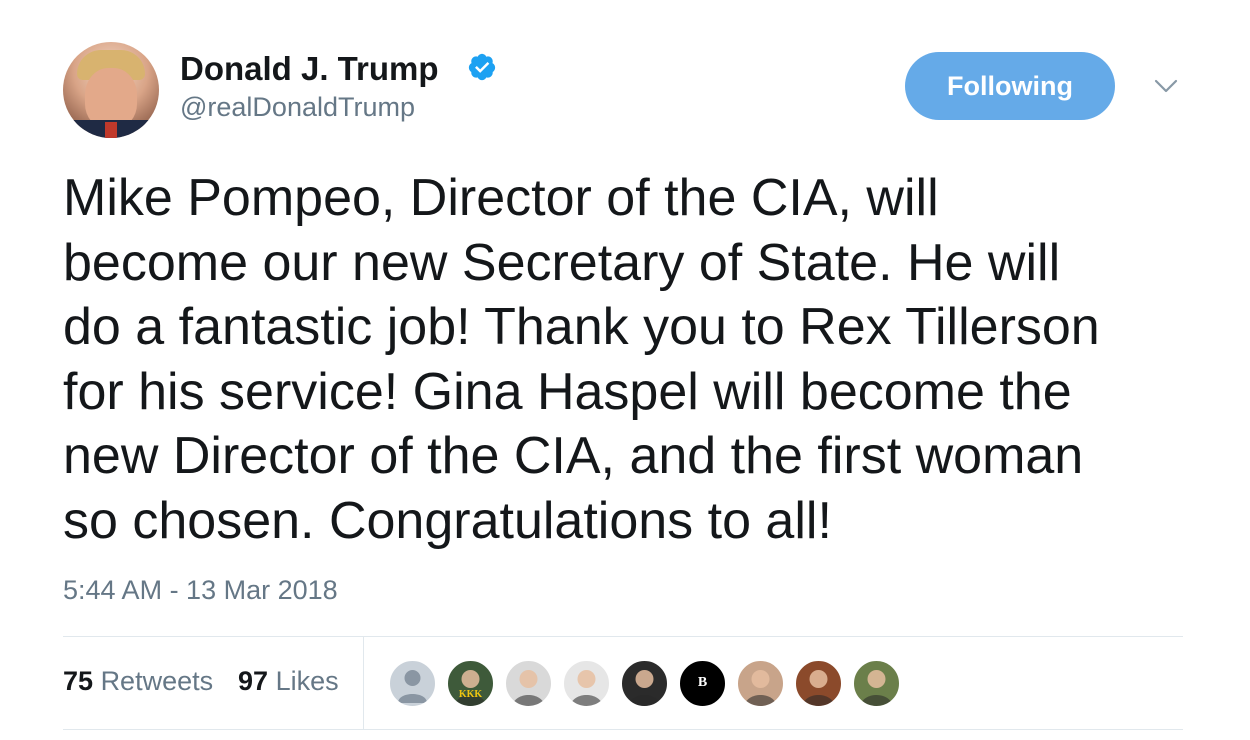 This screenshot has height=740, width=1250. I want to click on tweet-text-line: so chosen. Congratulations to all!, so click(447, 520).